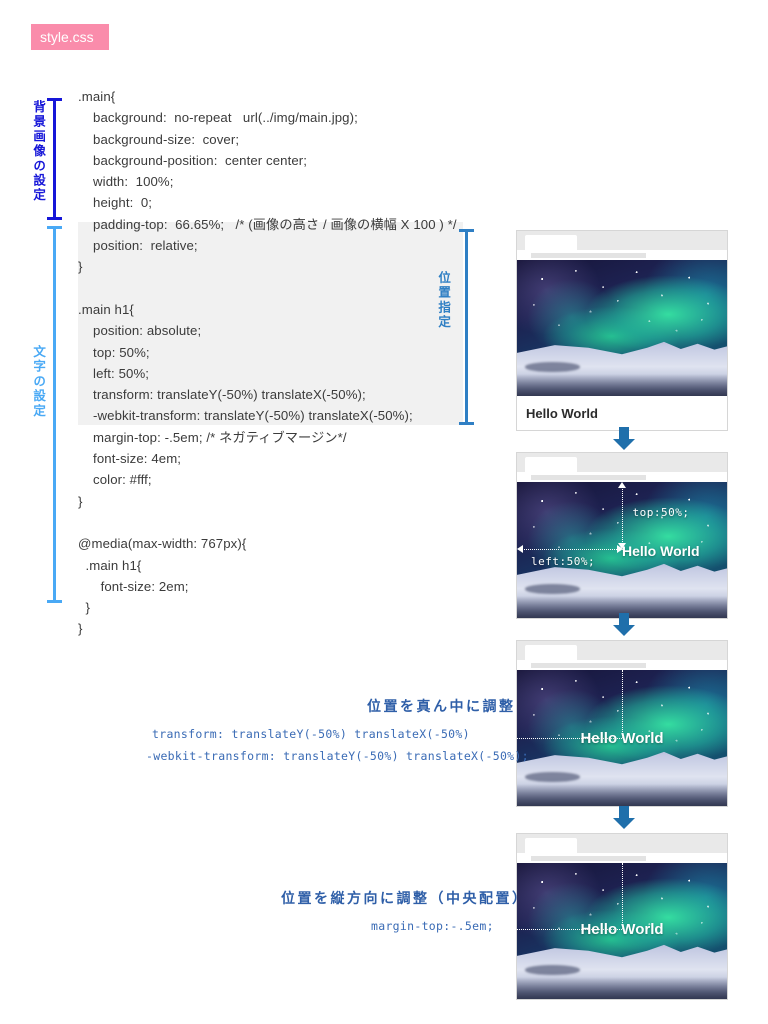  I want to click on code-line: font-size: 2em;, so click(133, 586).